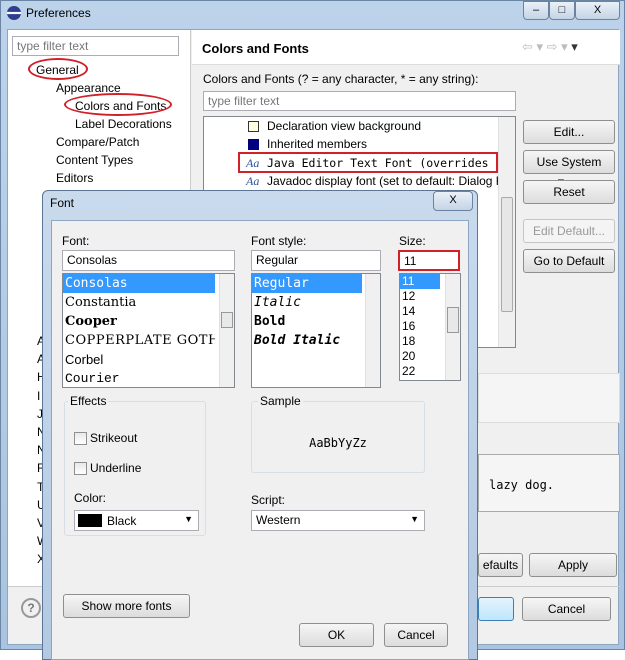  Describe the element at coordinates (573, 565) in the screenshot. I see `apply-button: Apply` at that location.